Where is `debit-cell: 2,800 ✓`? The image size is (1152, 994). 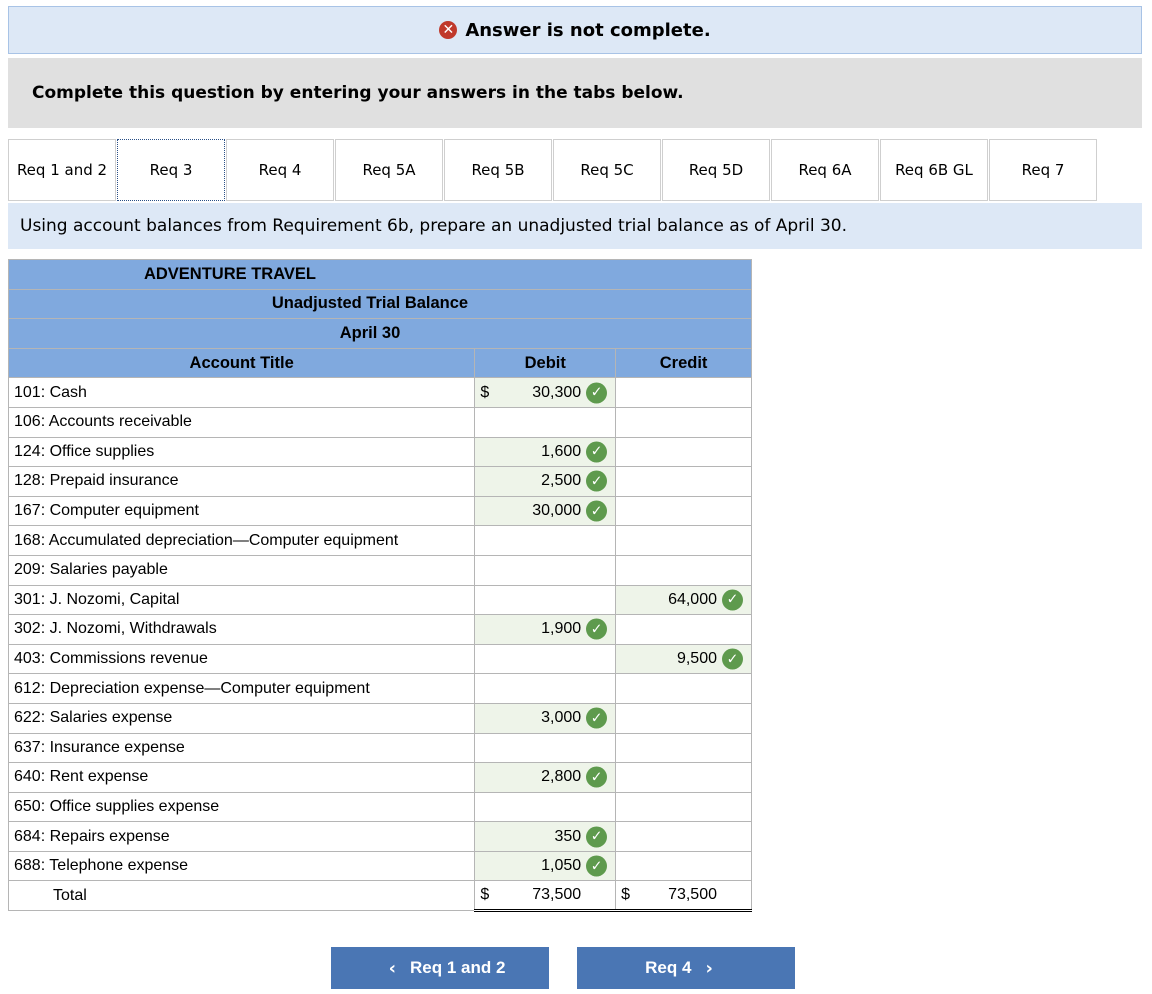 debit-cell: 2,800 ✓ is located at coordinates (545, 777).